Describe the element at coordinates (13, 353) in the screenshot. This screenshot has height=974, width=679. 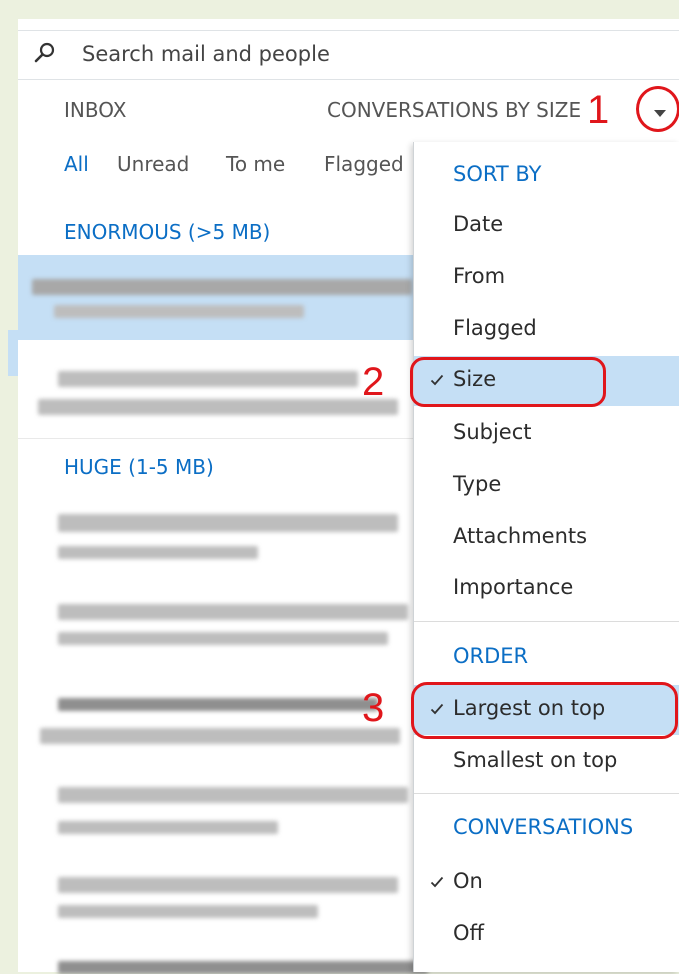
I see `selection-edge` at that location.